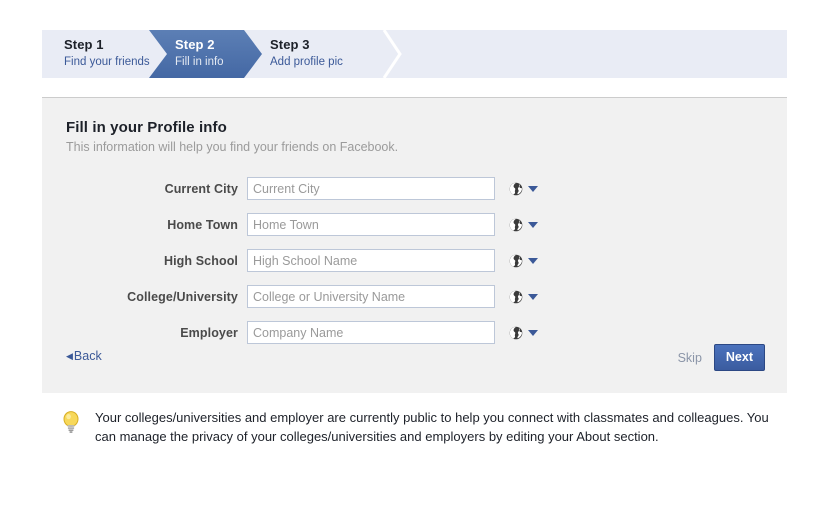  Describe the element at coordinates (371, 224) in the screenshot. I see `home-town-input` at that location.